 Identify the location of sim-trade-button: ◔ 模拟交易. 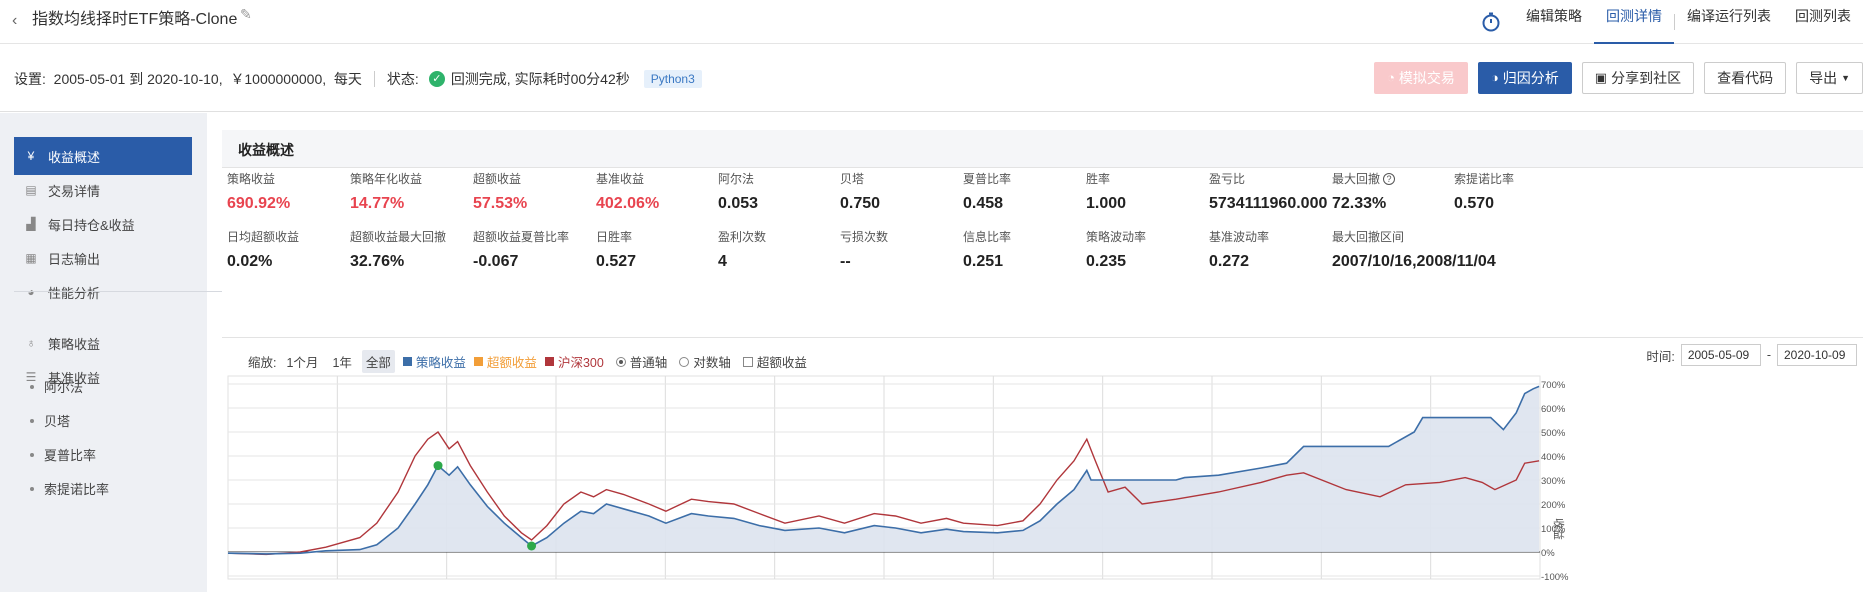
(1421, 78).